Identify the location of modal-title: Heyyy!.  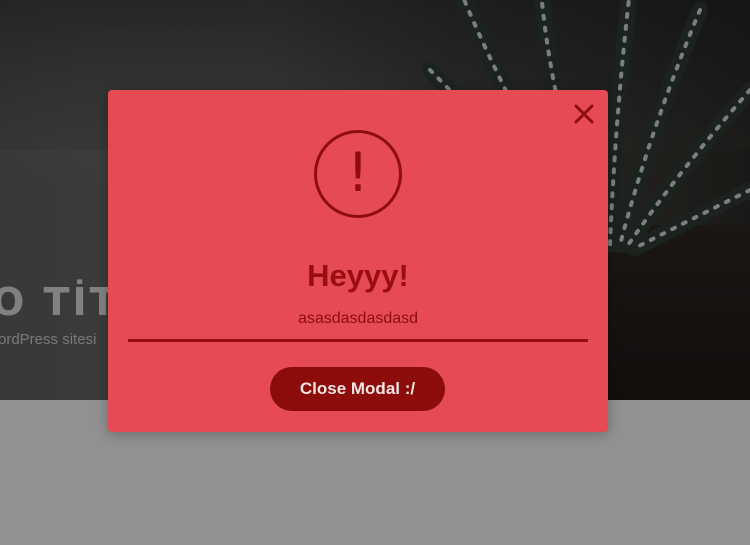
(358, 275).